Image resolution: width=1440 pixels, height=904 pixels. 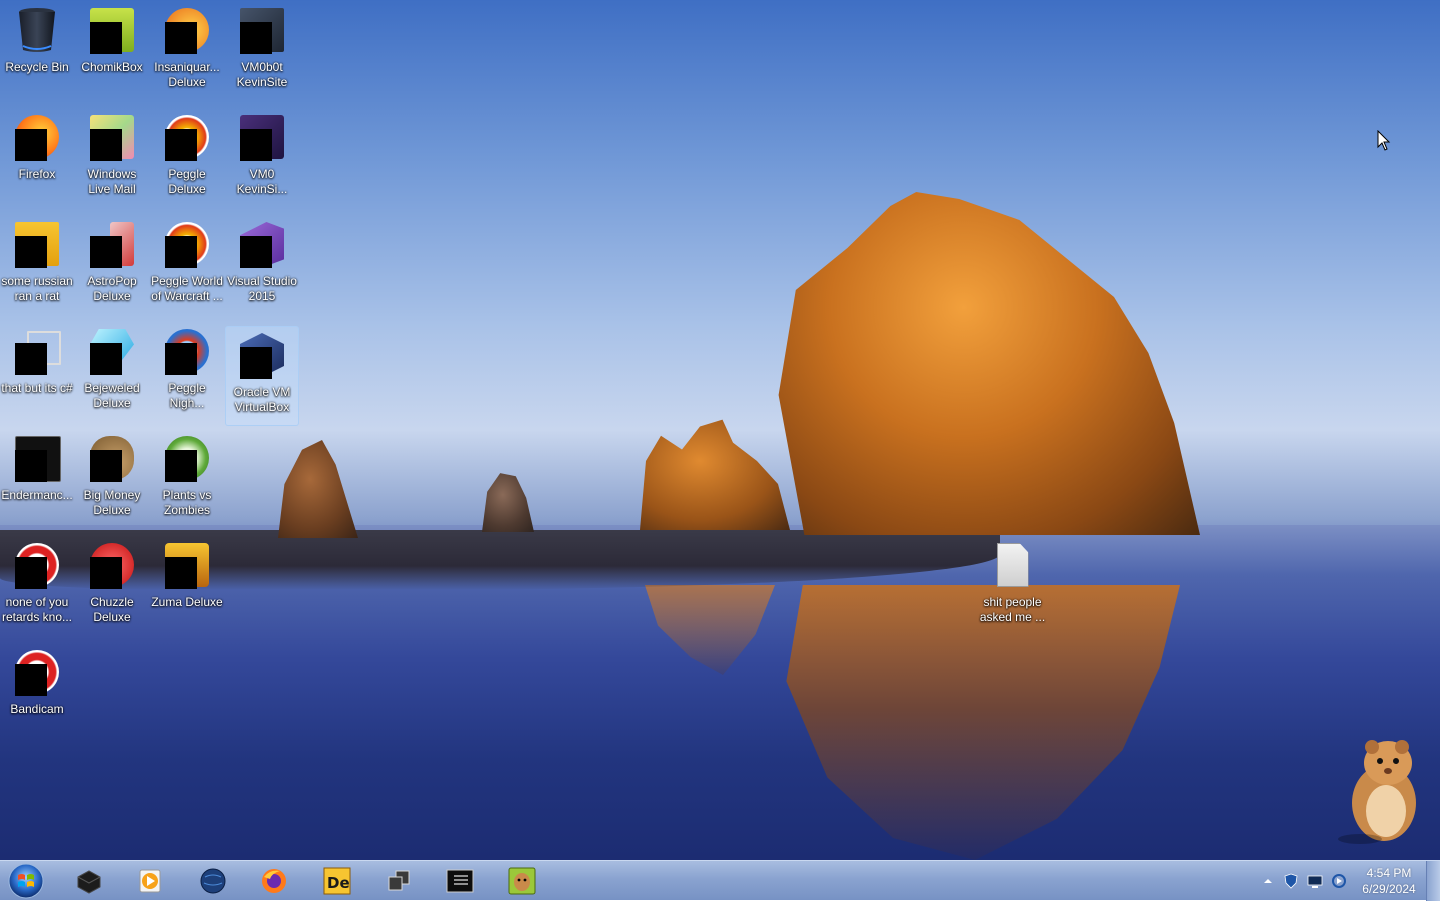 I want to click on taskbar-globe-button, so click(x=213, y=881).